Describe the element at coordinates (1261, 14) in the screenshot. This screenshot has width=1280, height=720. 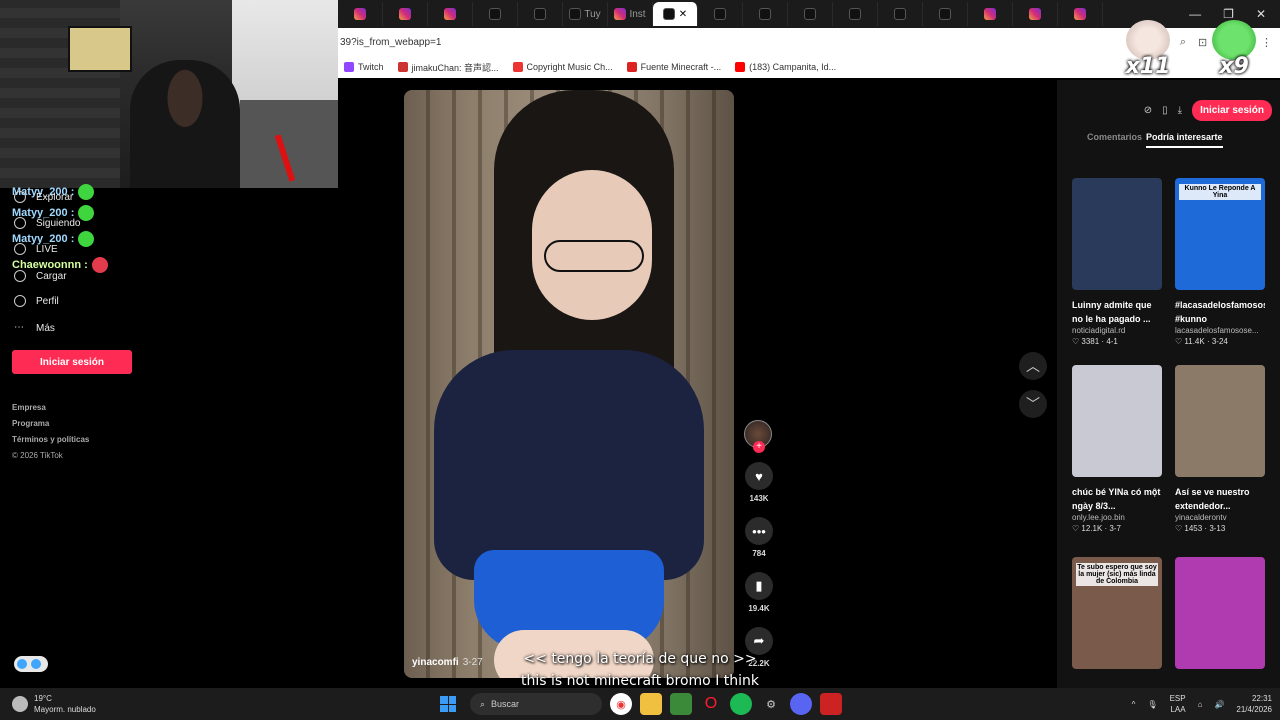
I see `close-icon: ✕` at that location.